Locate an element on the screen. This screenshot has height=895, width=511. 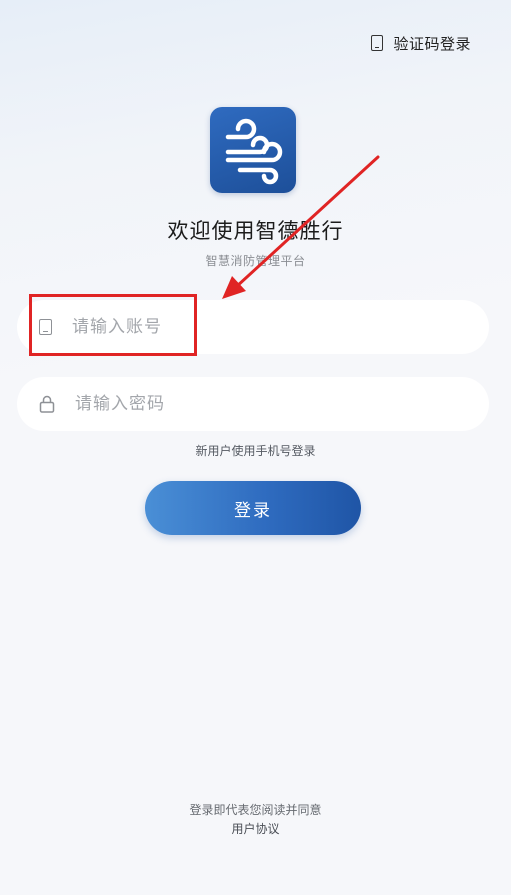
account-field is located at coordinates (253, 327).